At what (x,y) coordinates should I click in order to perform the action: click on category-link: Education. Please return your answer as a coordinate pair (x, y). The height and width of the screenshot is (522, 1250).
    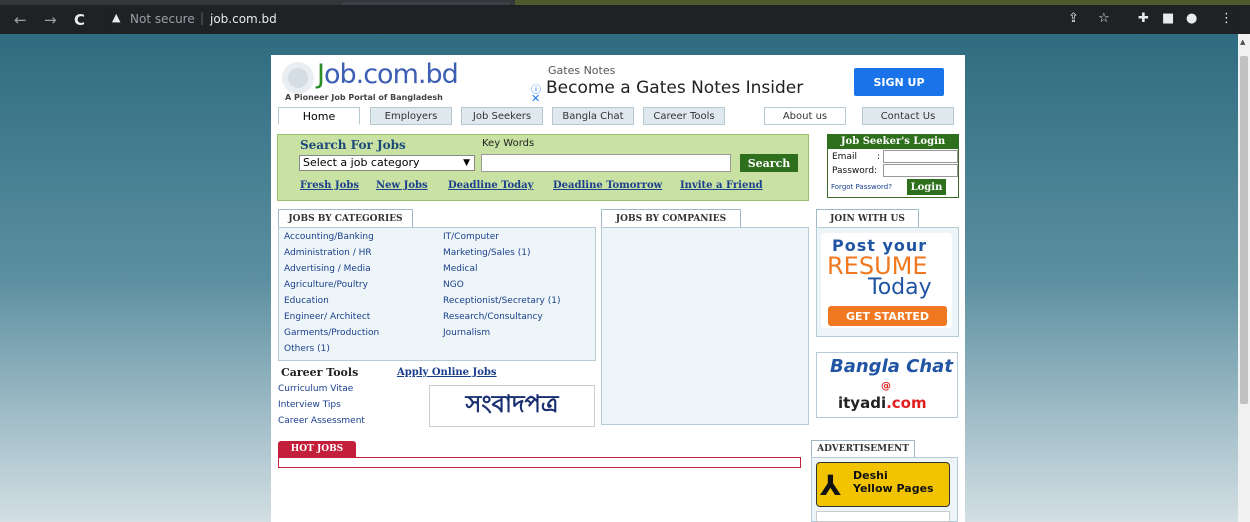
    Looking at the image, I should click on (306, 301).